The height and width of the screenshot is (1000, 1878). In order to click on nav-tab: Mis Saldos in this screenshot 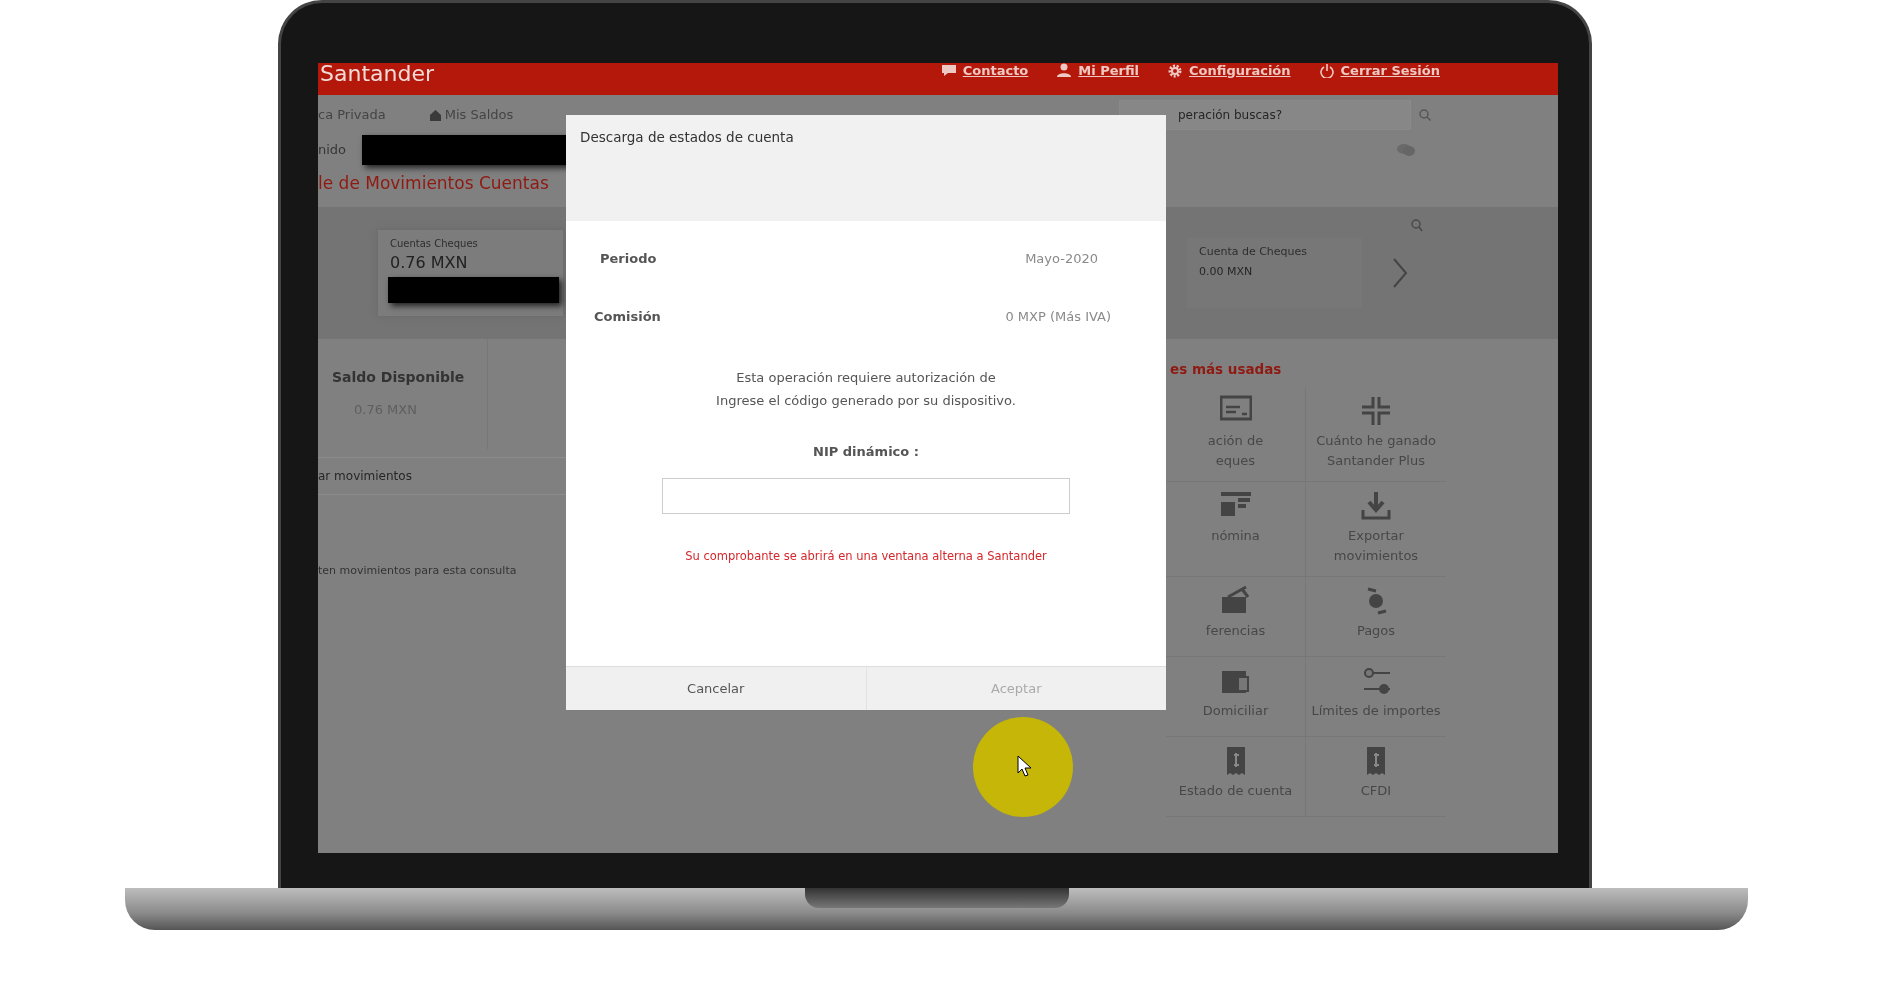, I will do `click(479, 115)`.